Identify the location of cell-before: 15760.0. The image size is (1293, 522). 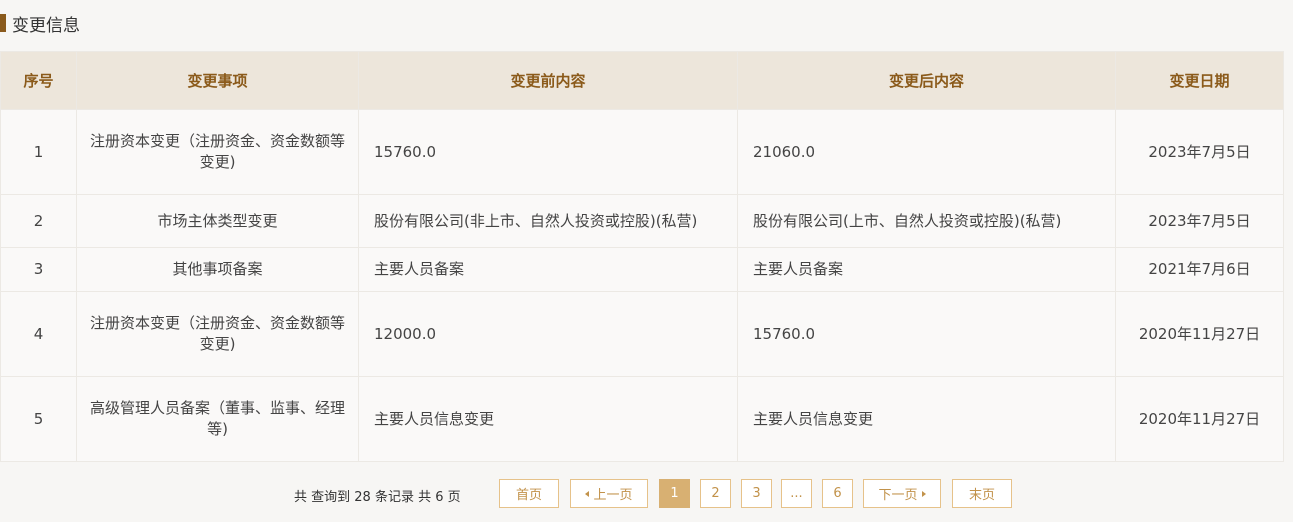
(548, 152).